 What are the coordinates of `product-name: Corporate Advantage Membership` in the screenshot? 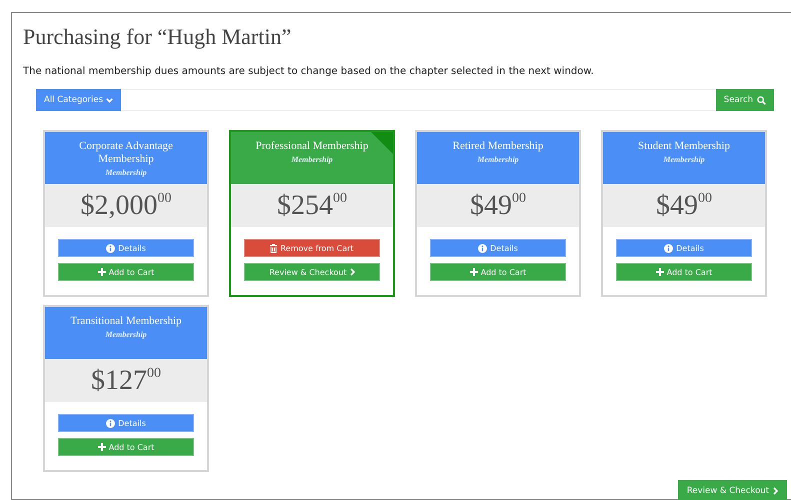 It's located at (126, 153).